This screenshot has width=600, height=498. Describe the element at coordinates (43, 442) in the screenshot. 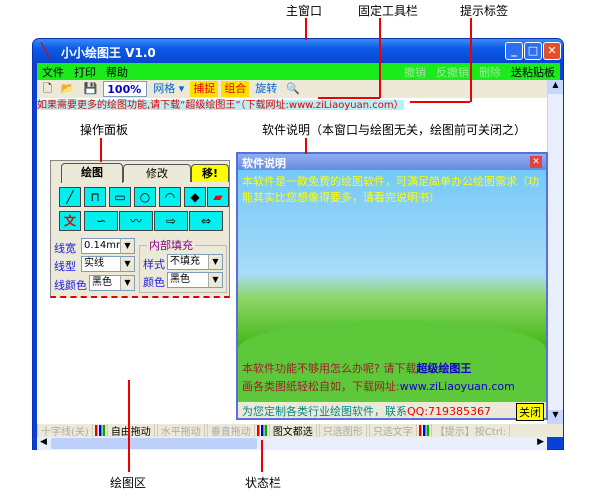

I see `scroll-left-icon: ◀` at that location.